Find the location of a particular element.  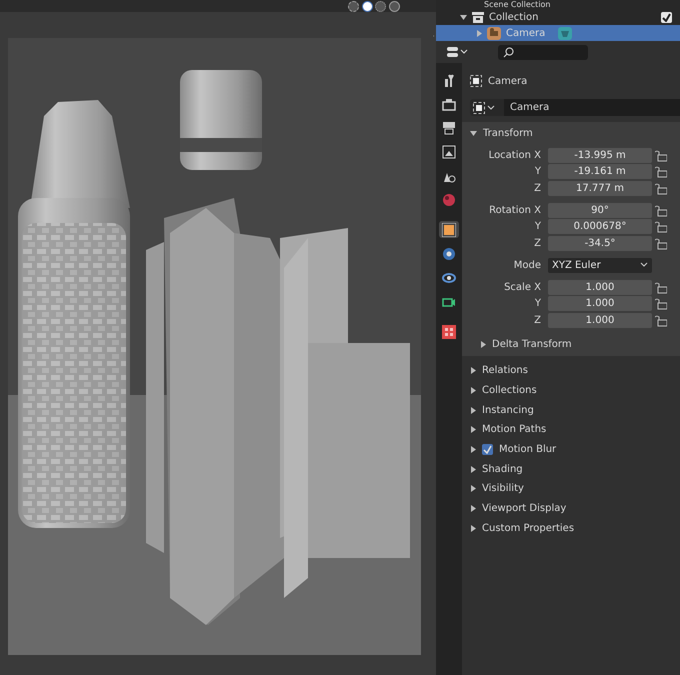

field-label: Rotation X is located at coordinates (515, 211).